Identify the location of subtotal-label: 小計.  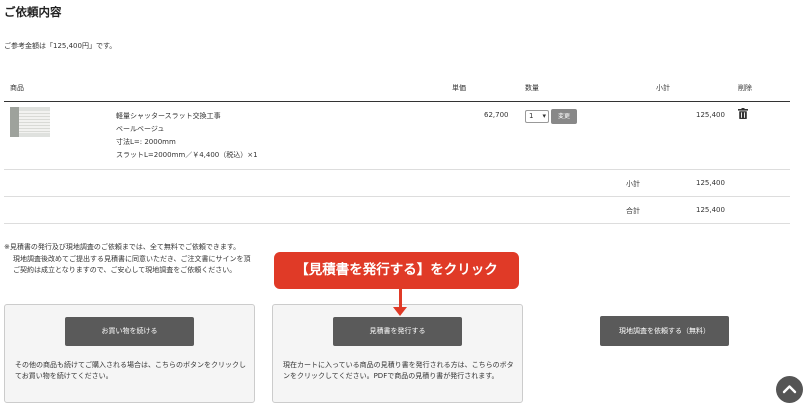
(633, 184).